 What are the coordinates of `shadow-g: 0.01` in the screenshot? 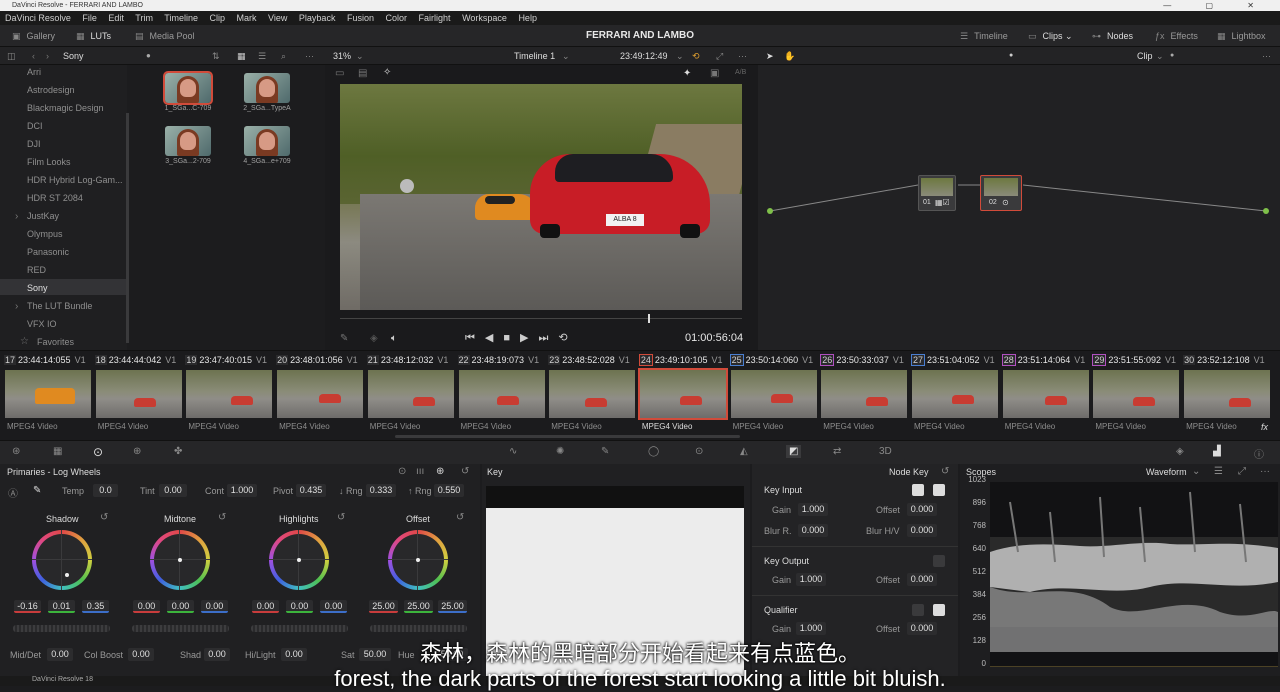 It's located at (61, 606).